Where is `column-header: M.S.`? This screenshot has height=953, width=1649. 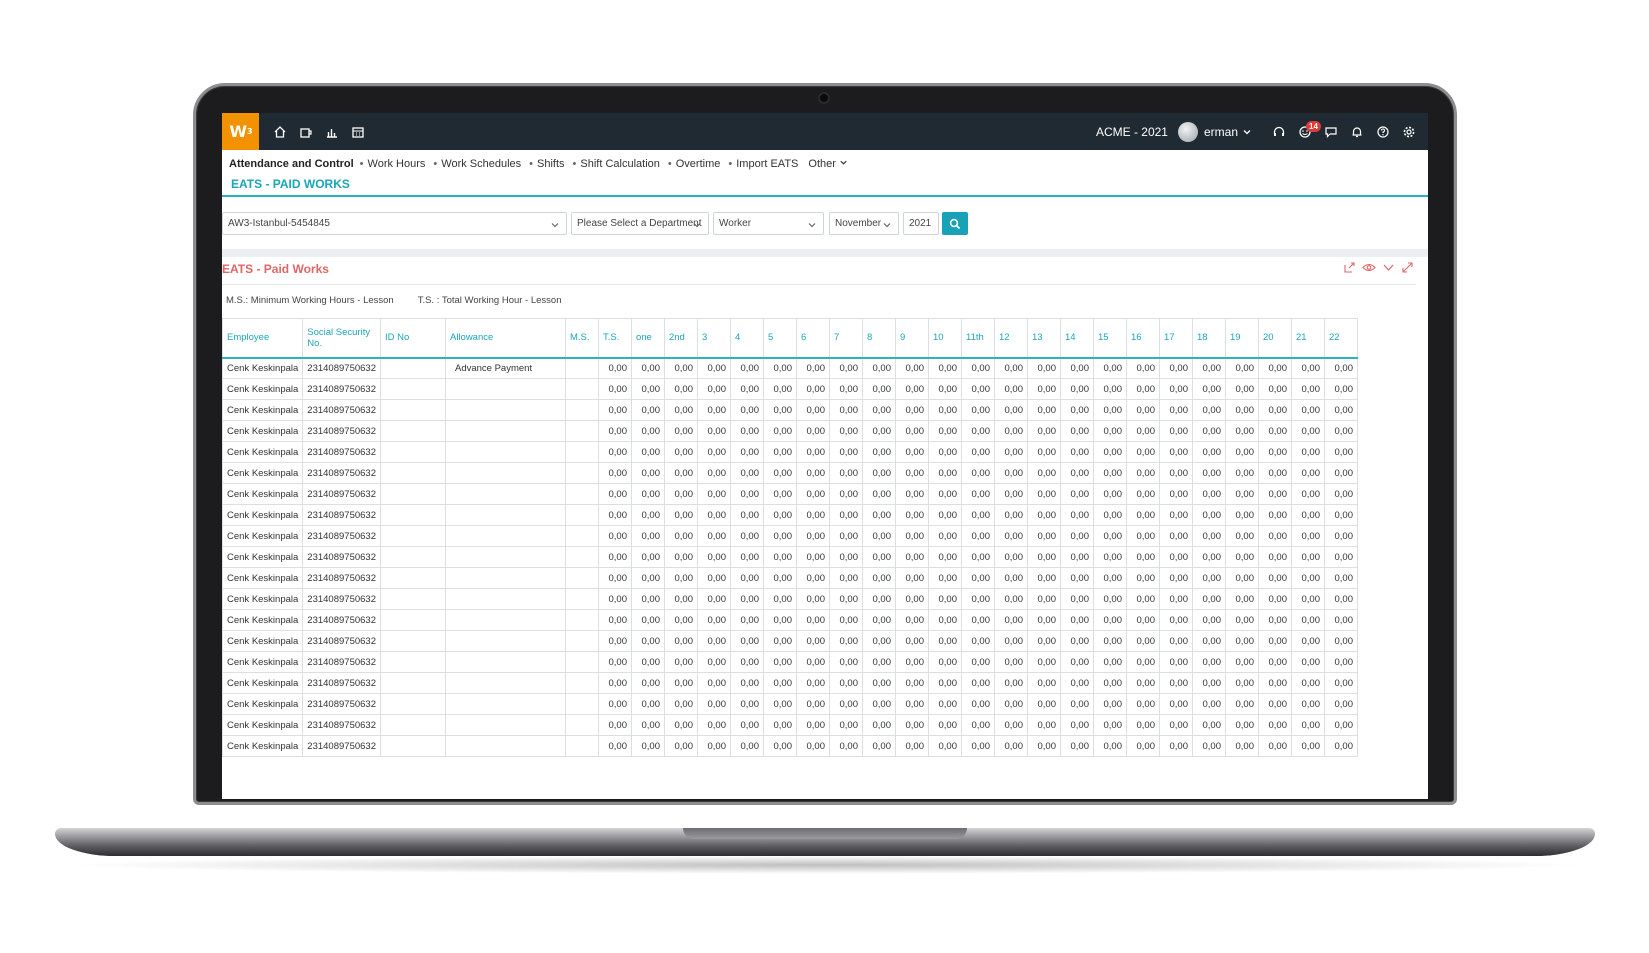
column-header: M.S. is located at coordinates (582, 338).